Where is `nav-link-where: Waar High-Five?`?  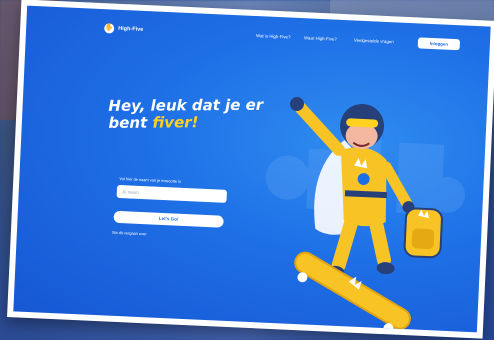 nav-link-where: Waar High-Five? is located at coordinates (320, 38).